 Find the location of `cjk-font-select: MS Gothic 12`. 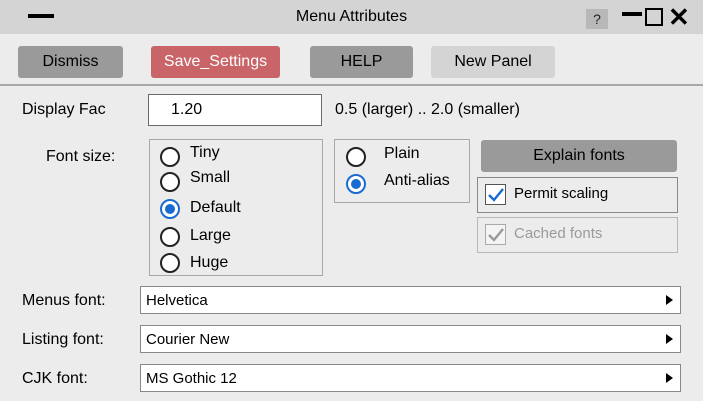

cjk-font-select: MS Gothic 12 is located at coordinates (410, 378).